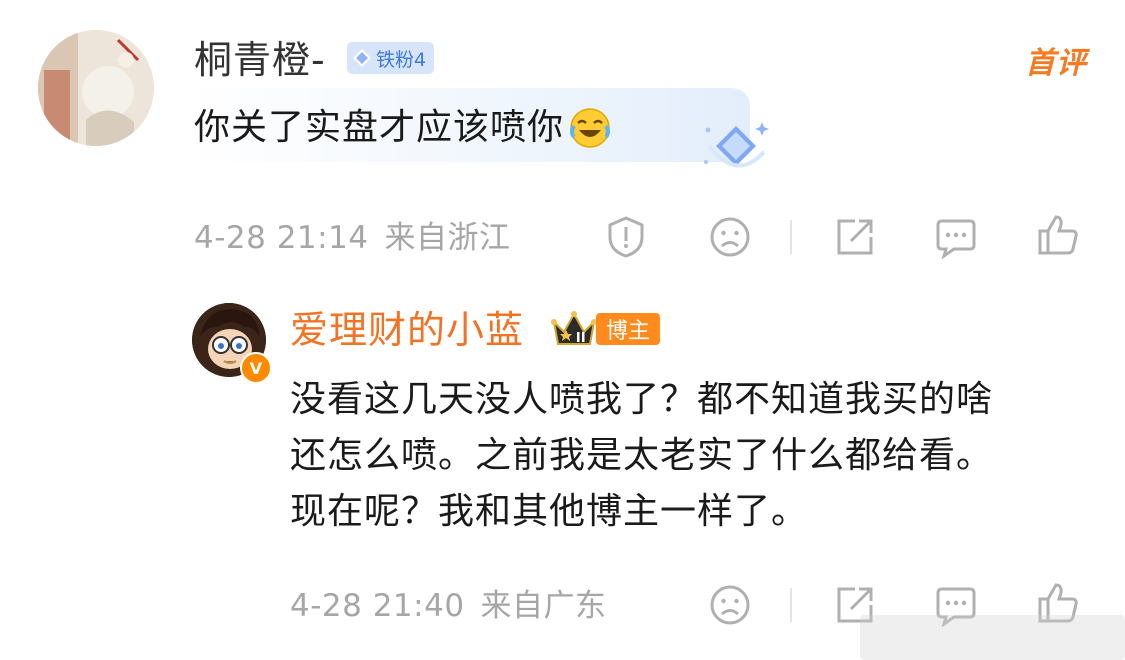 The width and height of the screenshot is (1125, 660). What do you see at coordinates (379, 127) in the screenshot?
I see `comment-text-body: 你关了实盘才应该喷你` at bounding box center [379, 127].